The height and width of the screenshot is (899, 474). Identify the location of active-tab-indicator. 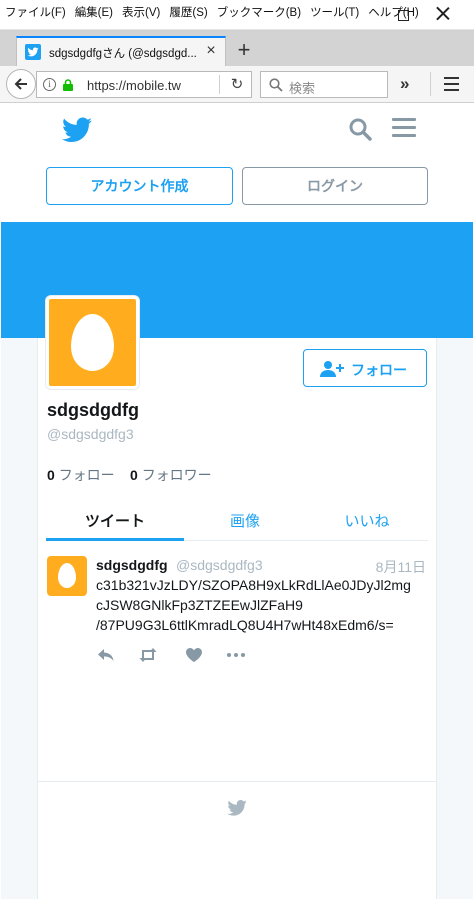
(115, 539).